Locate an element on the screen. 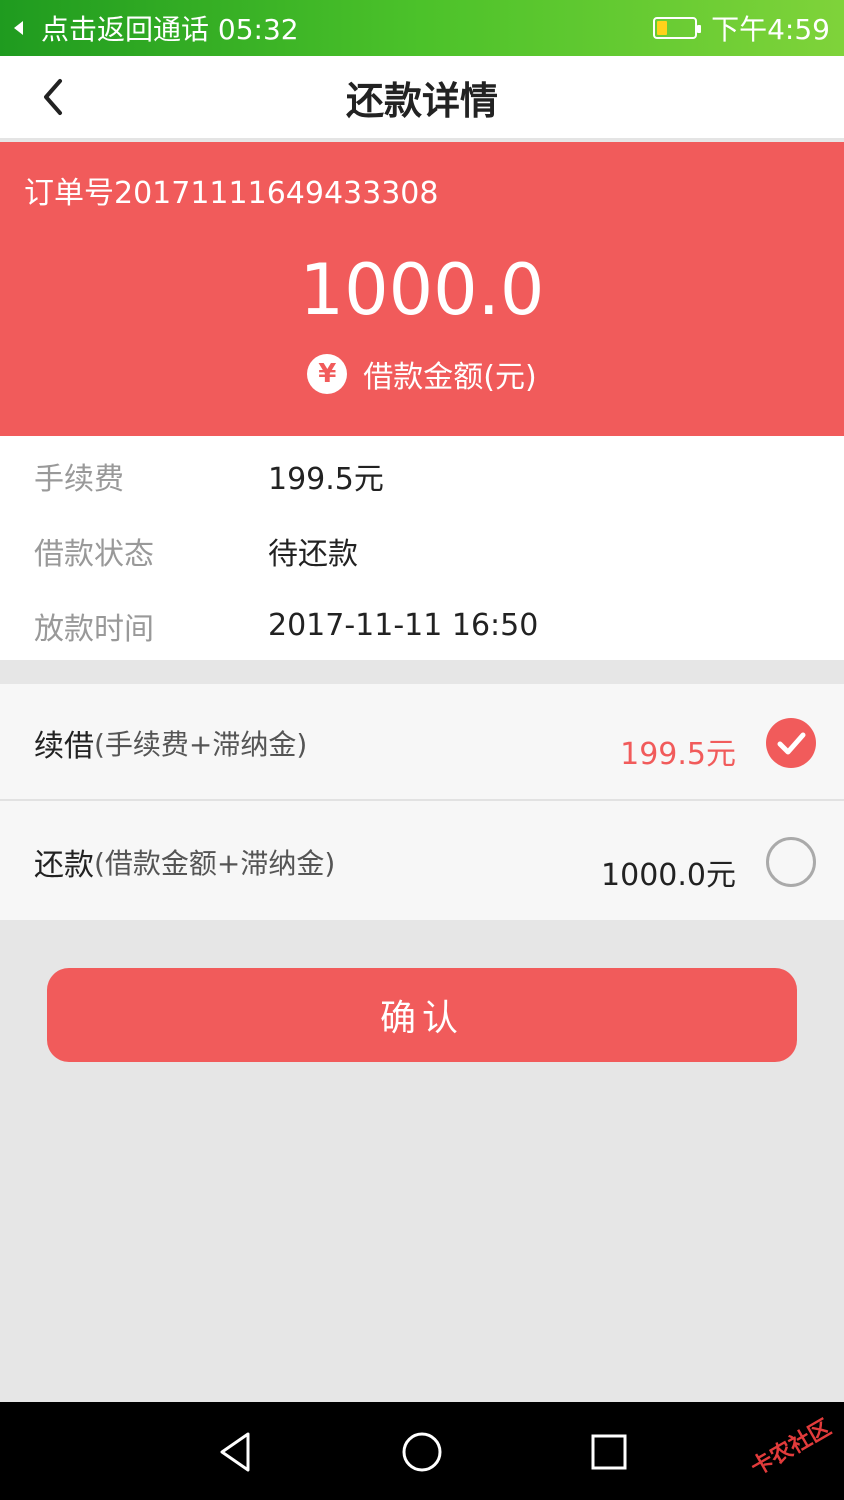 This screenshot has width=844, height=1500. option-renew-label: 续借 is located at coordinates (64, 746).